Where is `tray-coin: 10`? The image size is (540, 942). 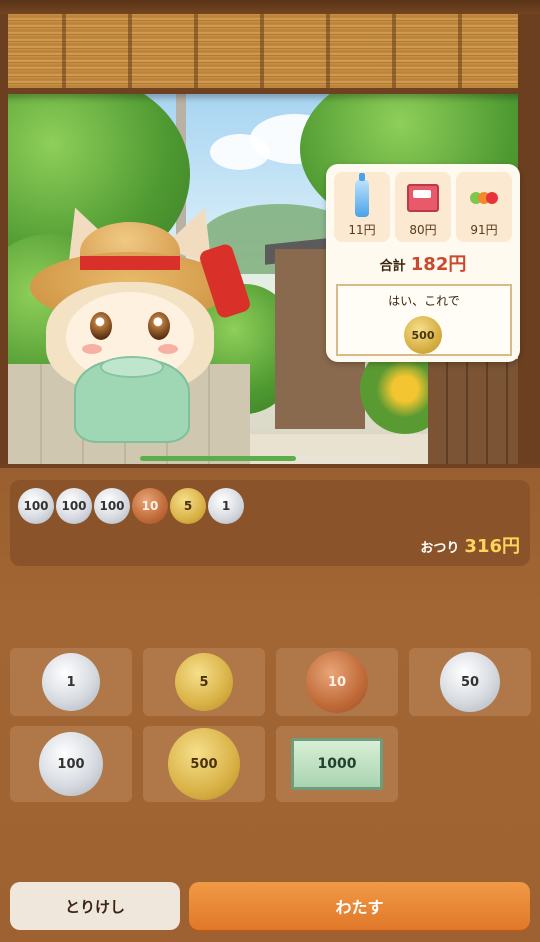
tray-coin: 10 is located at coordinates (150, 506).